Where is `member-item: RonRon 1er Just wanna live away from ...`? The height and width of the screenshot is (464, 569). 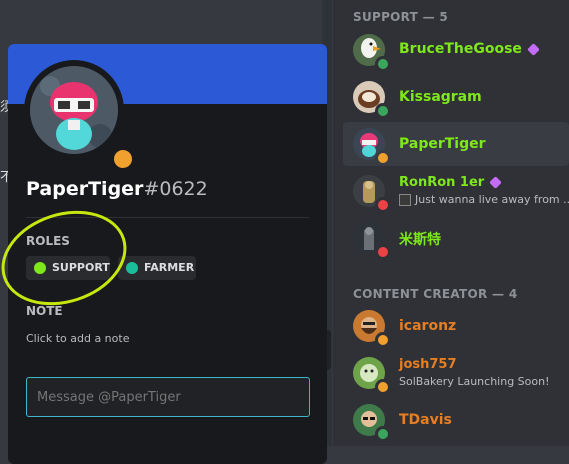
member-item: RonRon 1er Just wanna live away from ... is located at coordinates (456, 191).